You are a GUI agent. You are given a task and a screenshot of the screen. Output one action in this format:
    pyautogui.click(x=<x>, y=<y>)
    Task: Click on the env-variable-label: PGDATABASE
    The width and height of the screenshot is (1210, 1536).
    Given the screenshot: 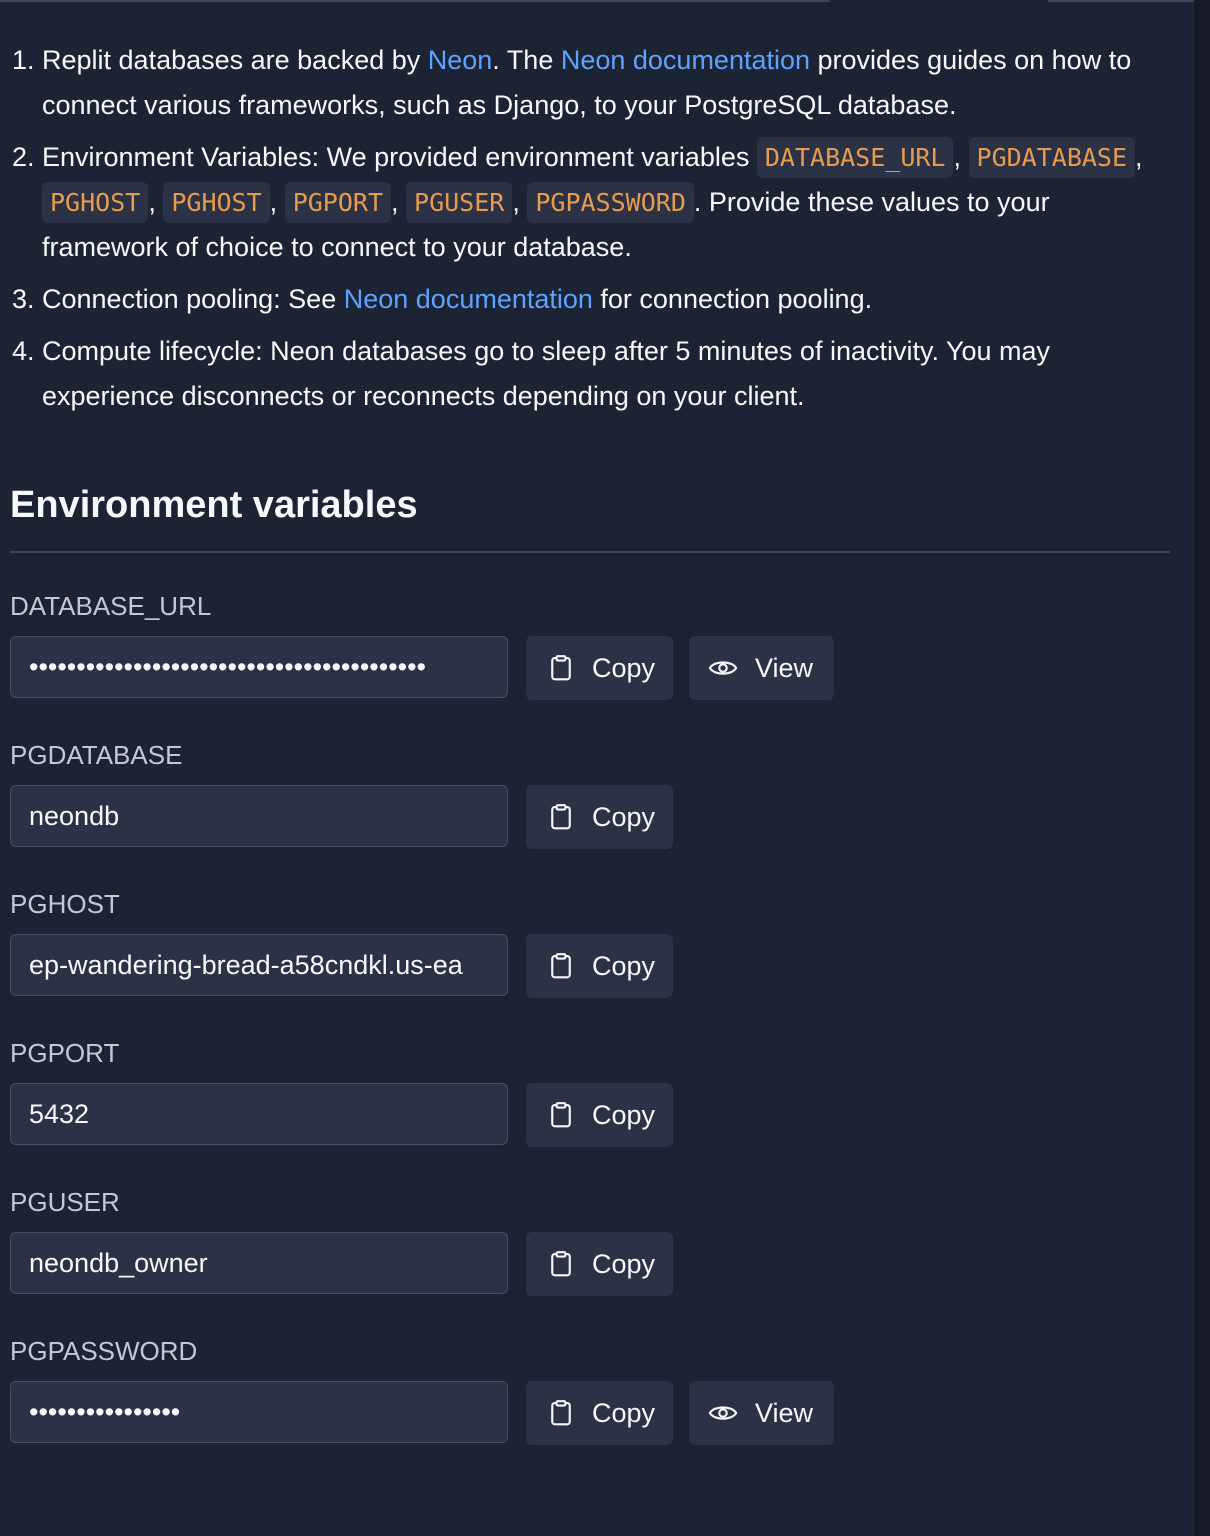 What is the action you would take?
    pyautogui.click(x=96, y=755)
    